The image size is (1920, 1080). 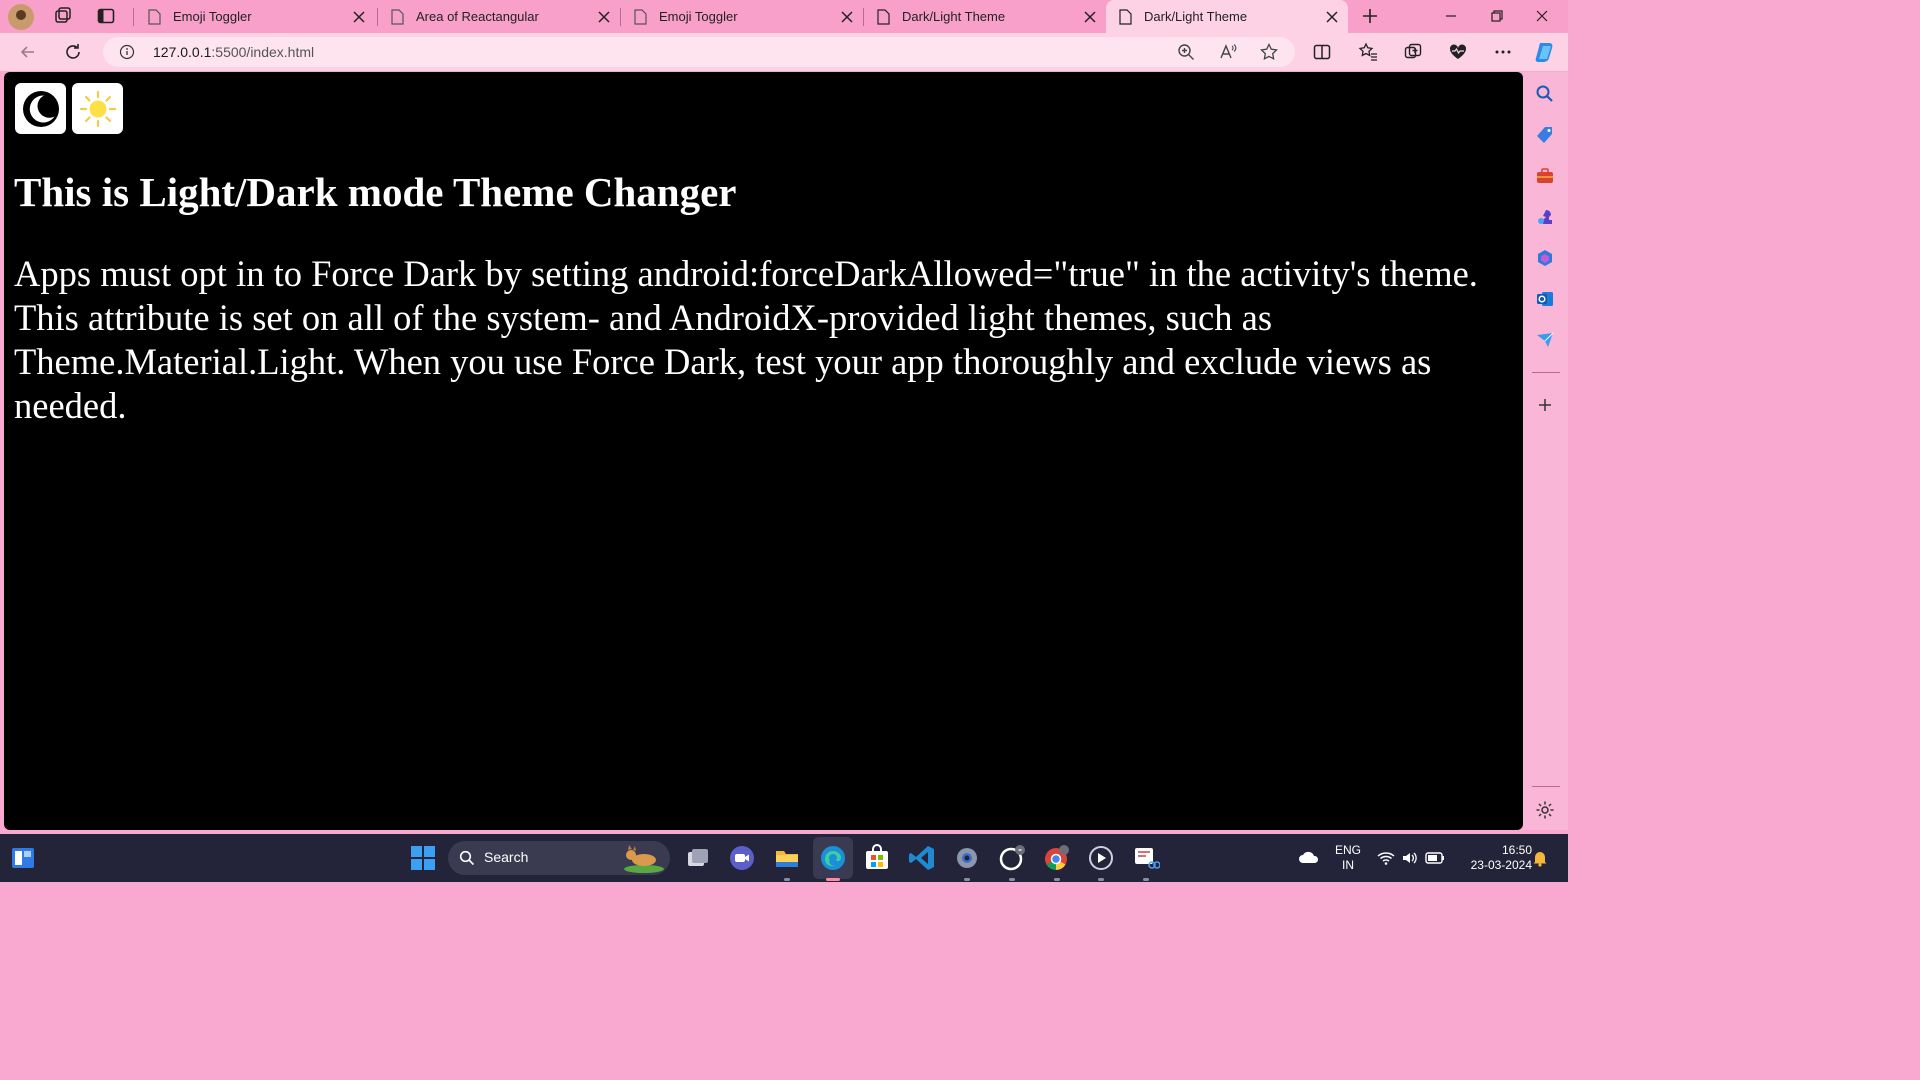 What do you see at coordinates (1269, 52) in the screenshot?
I see `favorite-star-icon` at bounding box center [1269, 52].